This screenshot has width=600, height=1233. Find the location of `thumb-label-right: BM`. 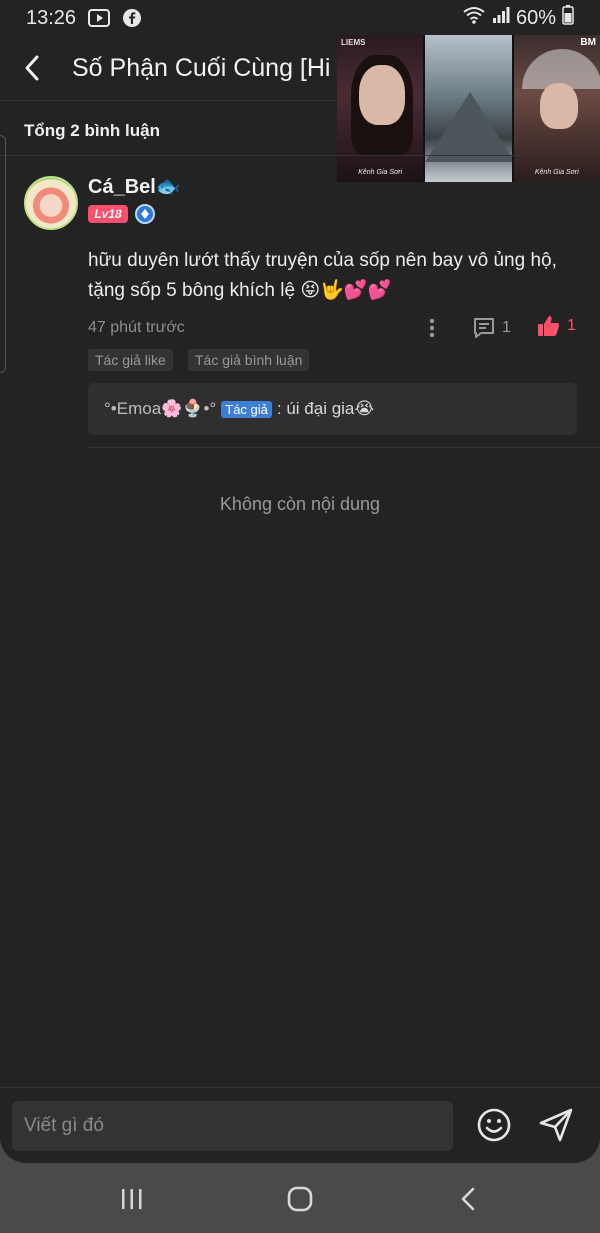

thumb-label-right: BM is located at coordinates (588, 42).